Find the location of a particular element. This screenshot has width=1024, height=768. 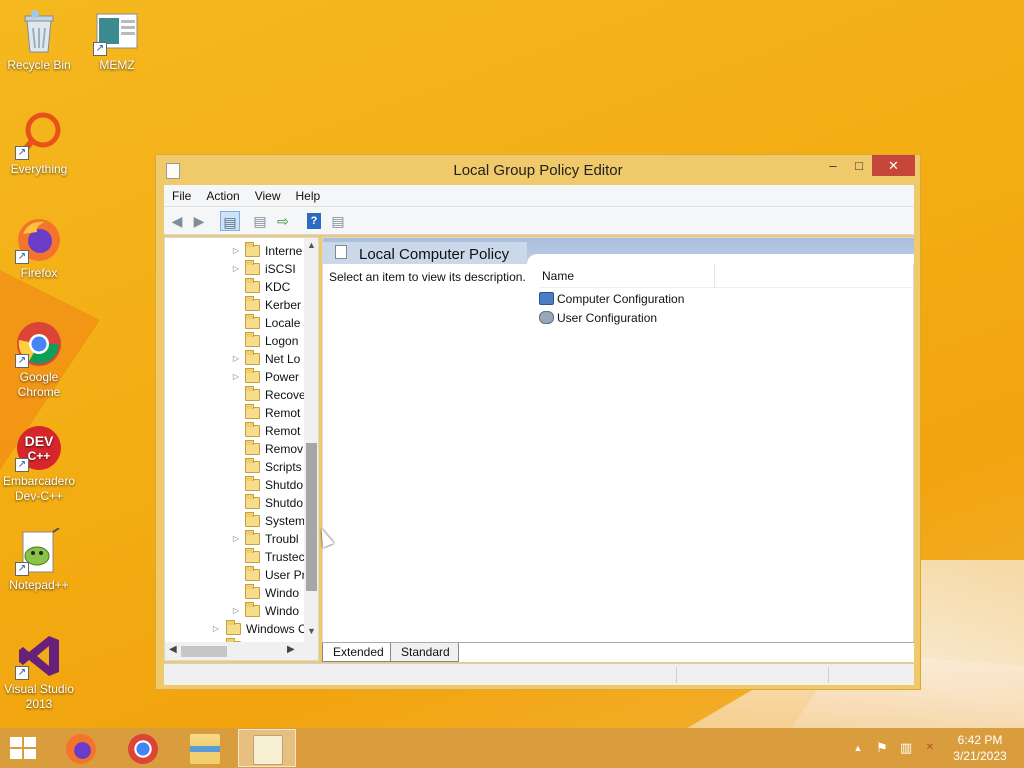

status-divider is located at coordinates (828, 675).